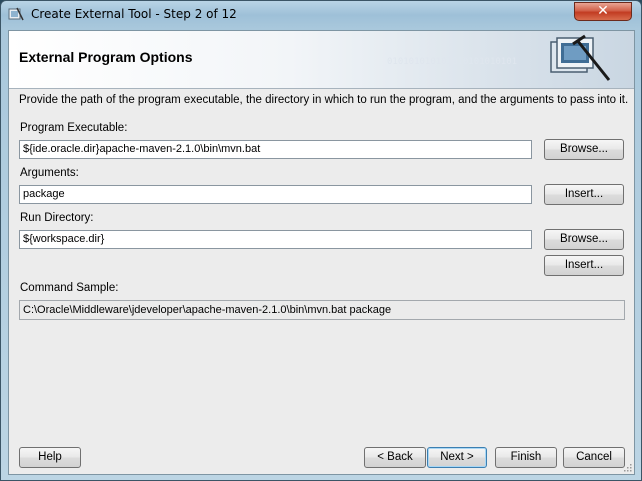  I want to click on help-button: Help, so click(50, 457).